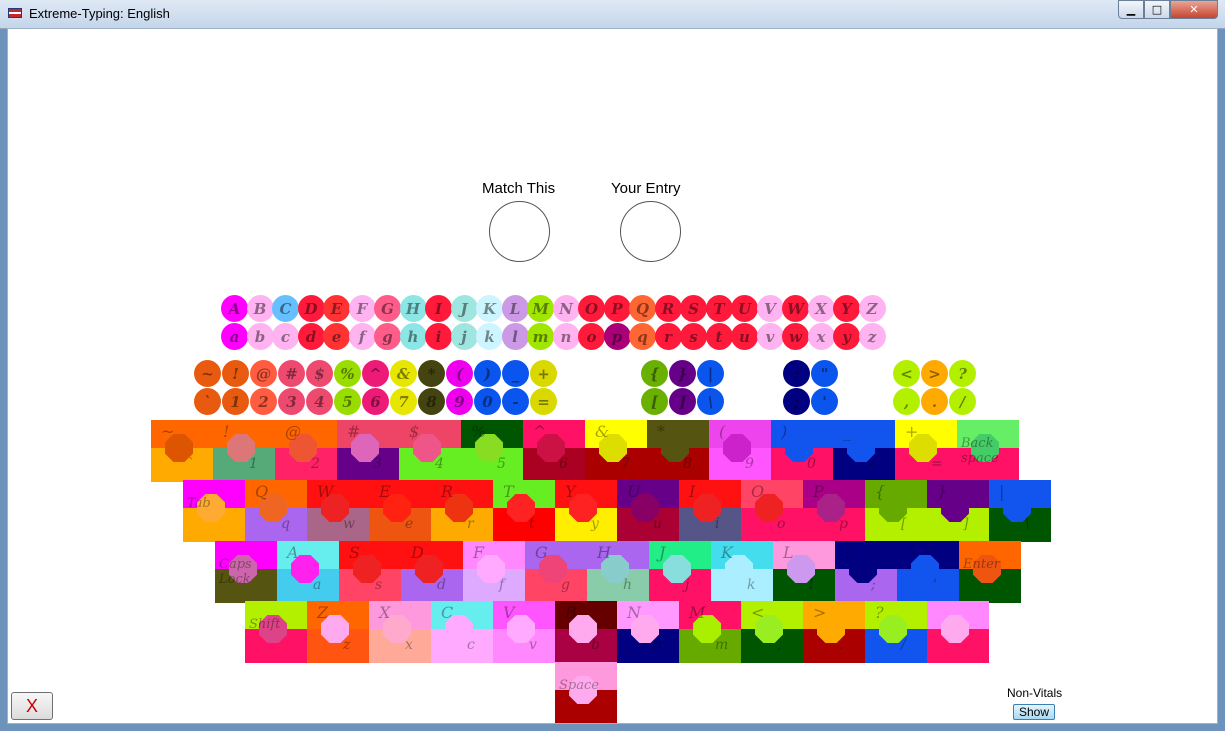  What do you see at coordinates (338, 511) in the screenshot?
I see `key: Ww` at bounding box center [338, 511].